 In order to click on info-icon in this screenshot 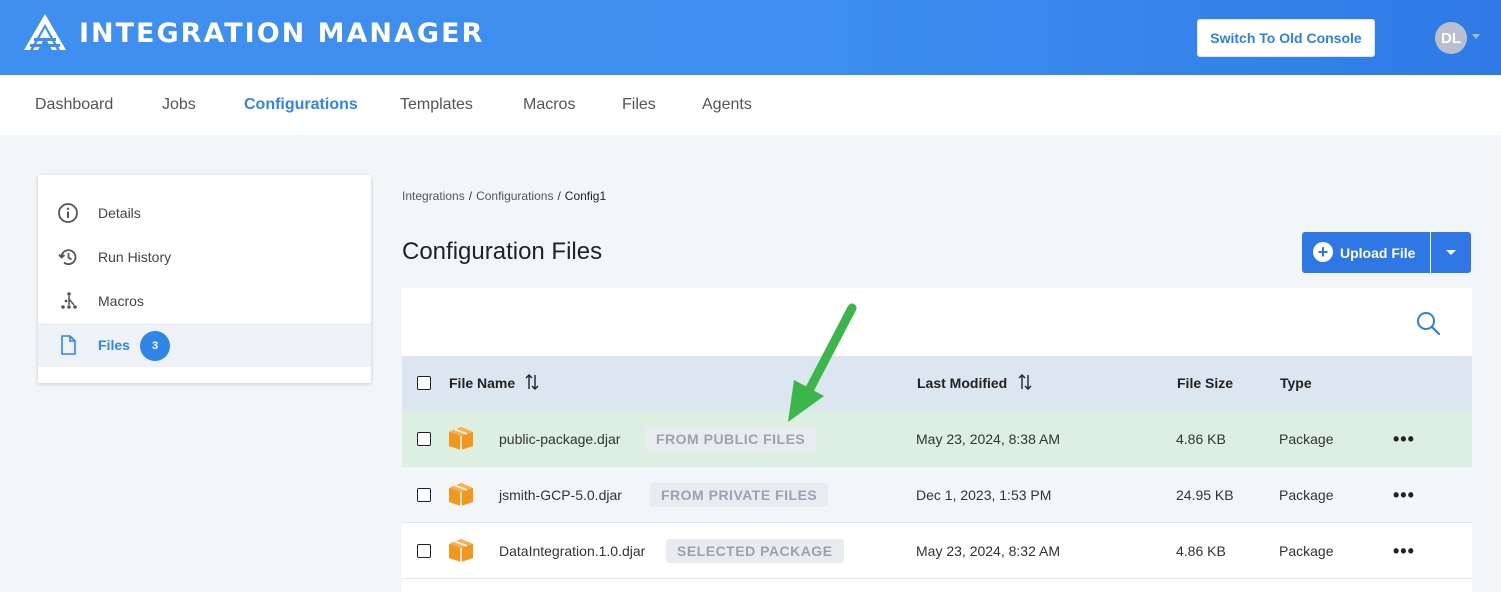, I will do `click(68, 213)`.